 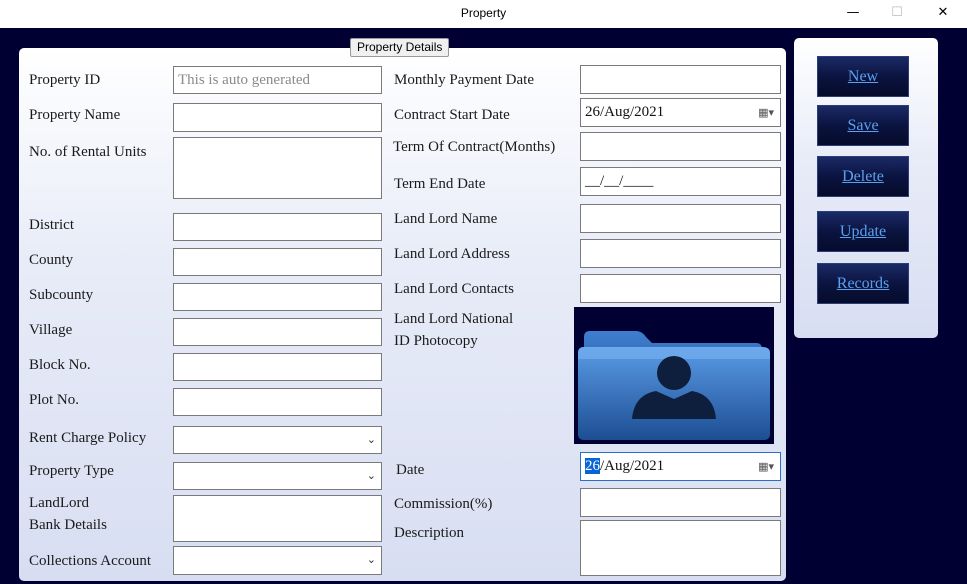 What do you see at coordinates (400, 47) in the screenshot?
I see `group-title: Property Details` at bounding box center [400, 47].